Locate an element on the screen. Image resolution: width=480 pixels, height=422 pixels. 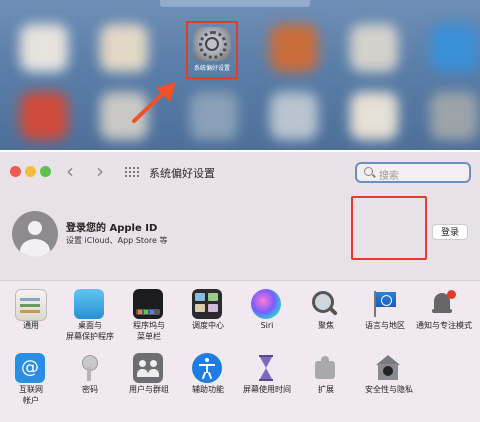
siri-icon is located at coordinates (266, 304).